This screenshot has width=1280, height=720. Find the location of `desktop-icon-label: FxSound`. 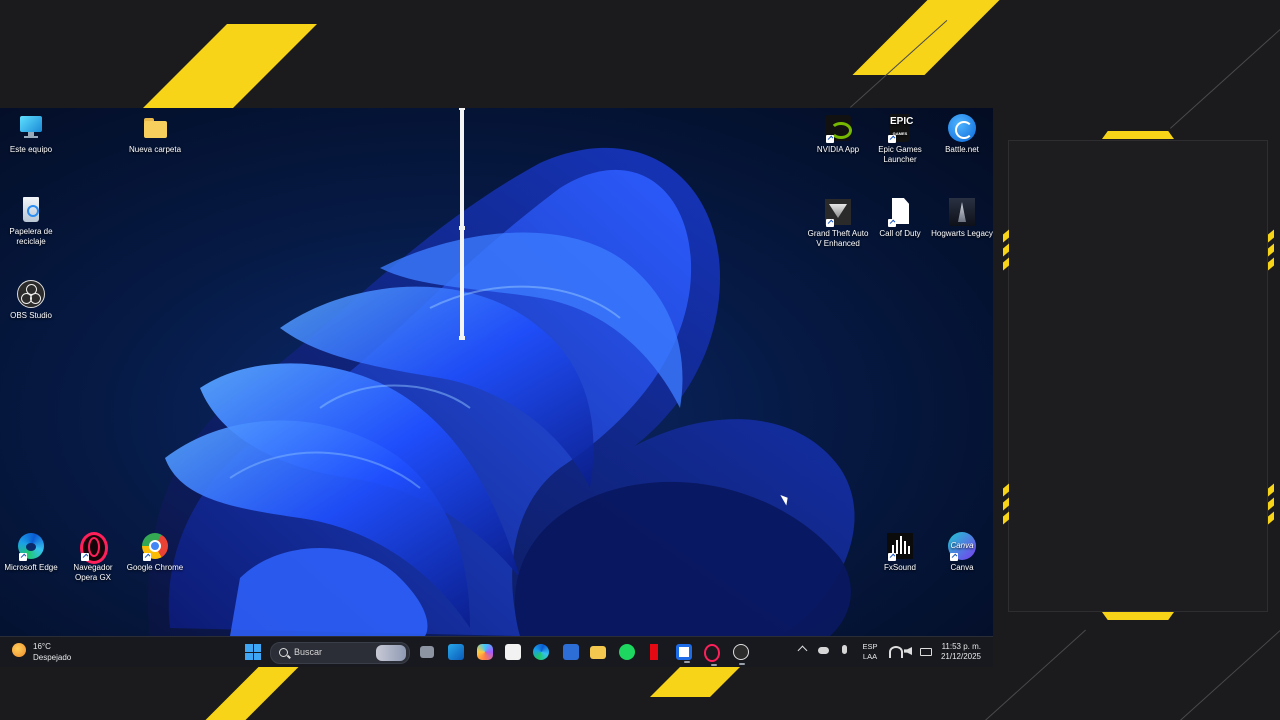

desktop-icon-label: FxSound is located at coordinates (900, 567).